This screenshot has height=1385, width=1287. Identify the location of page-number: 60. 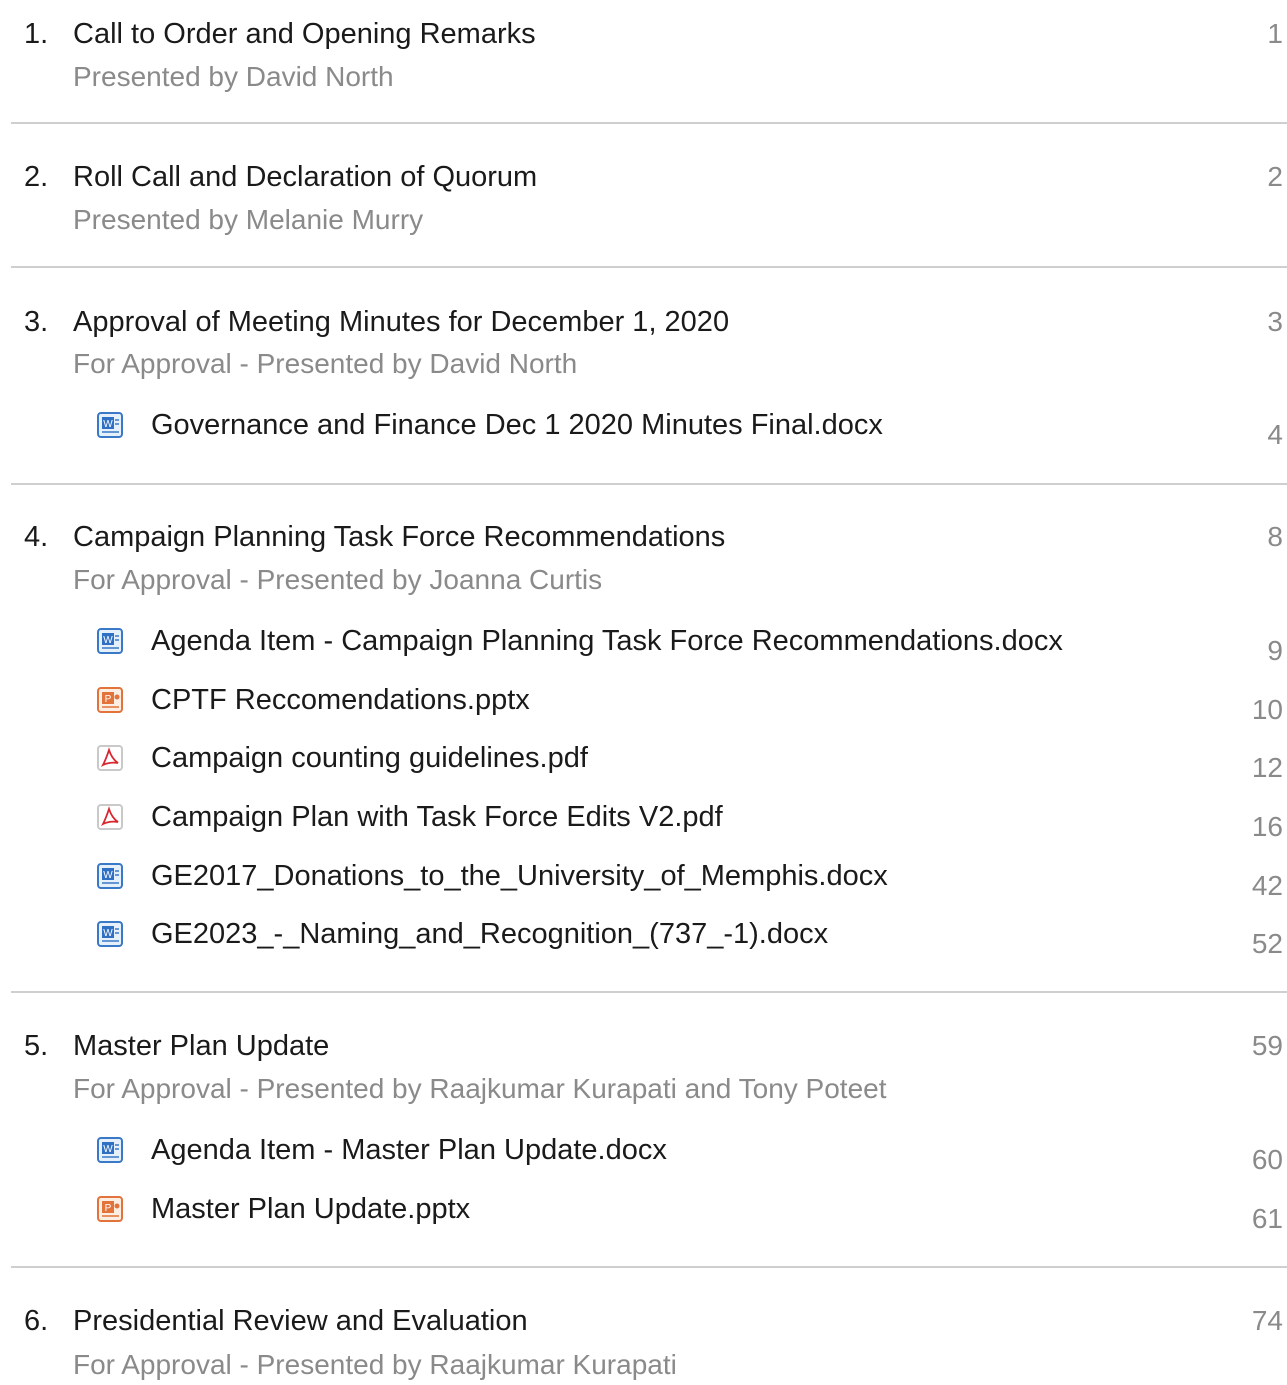
(1267, 1159).